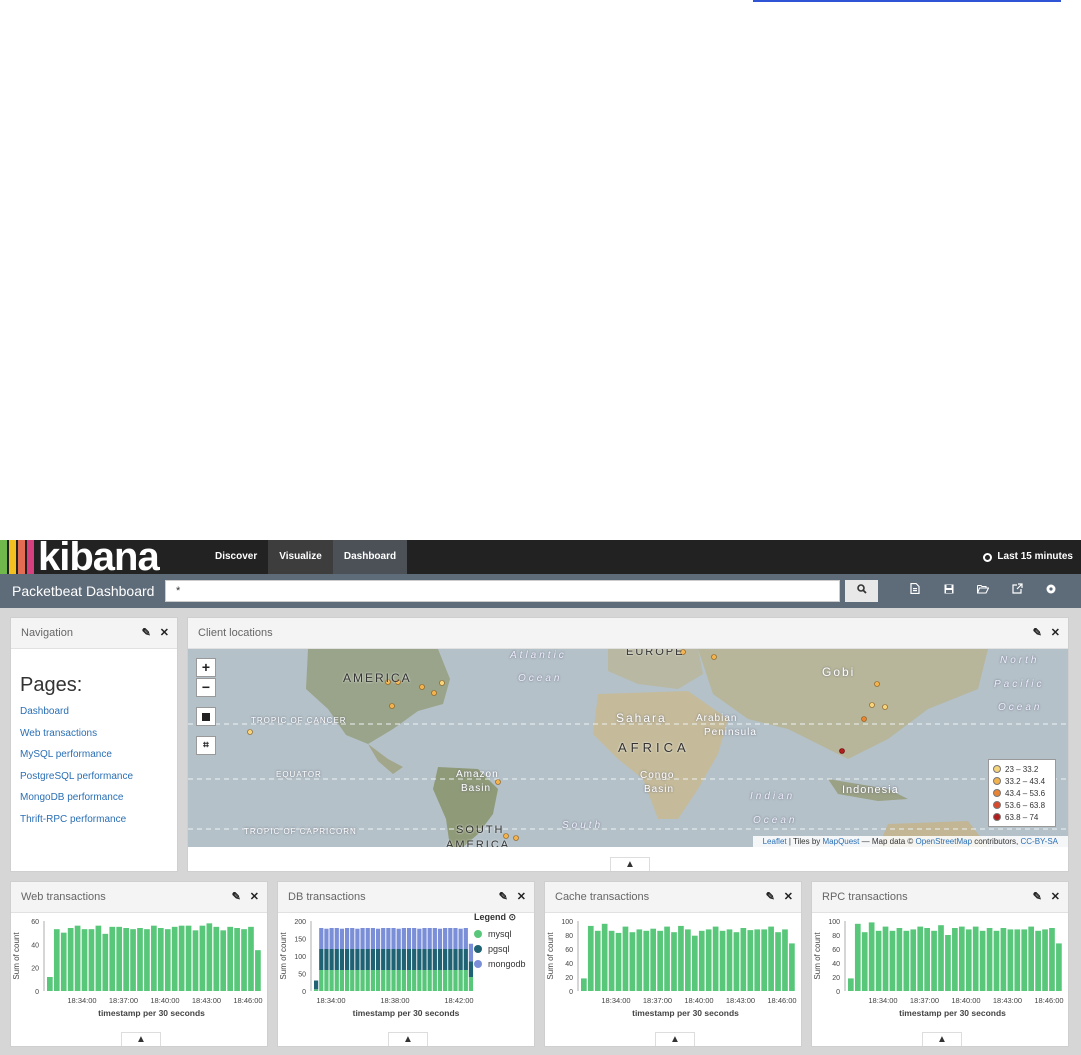 The width and height of the screenshot is (1081, 1055). What do you see at coordinates (583, 825) in the screenshot?
I see `map-label-south: South` at bounding box center [583, 825].